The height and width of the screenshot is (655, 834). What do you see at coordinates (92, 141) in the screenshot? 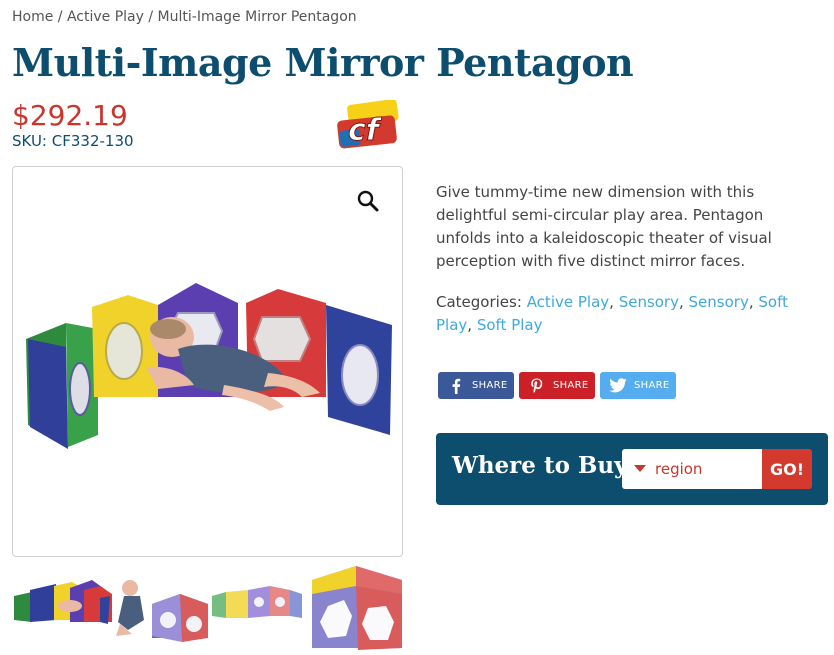
I see `sku-value: CF332-130` at bounding box center [92, 141].